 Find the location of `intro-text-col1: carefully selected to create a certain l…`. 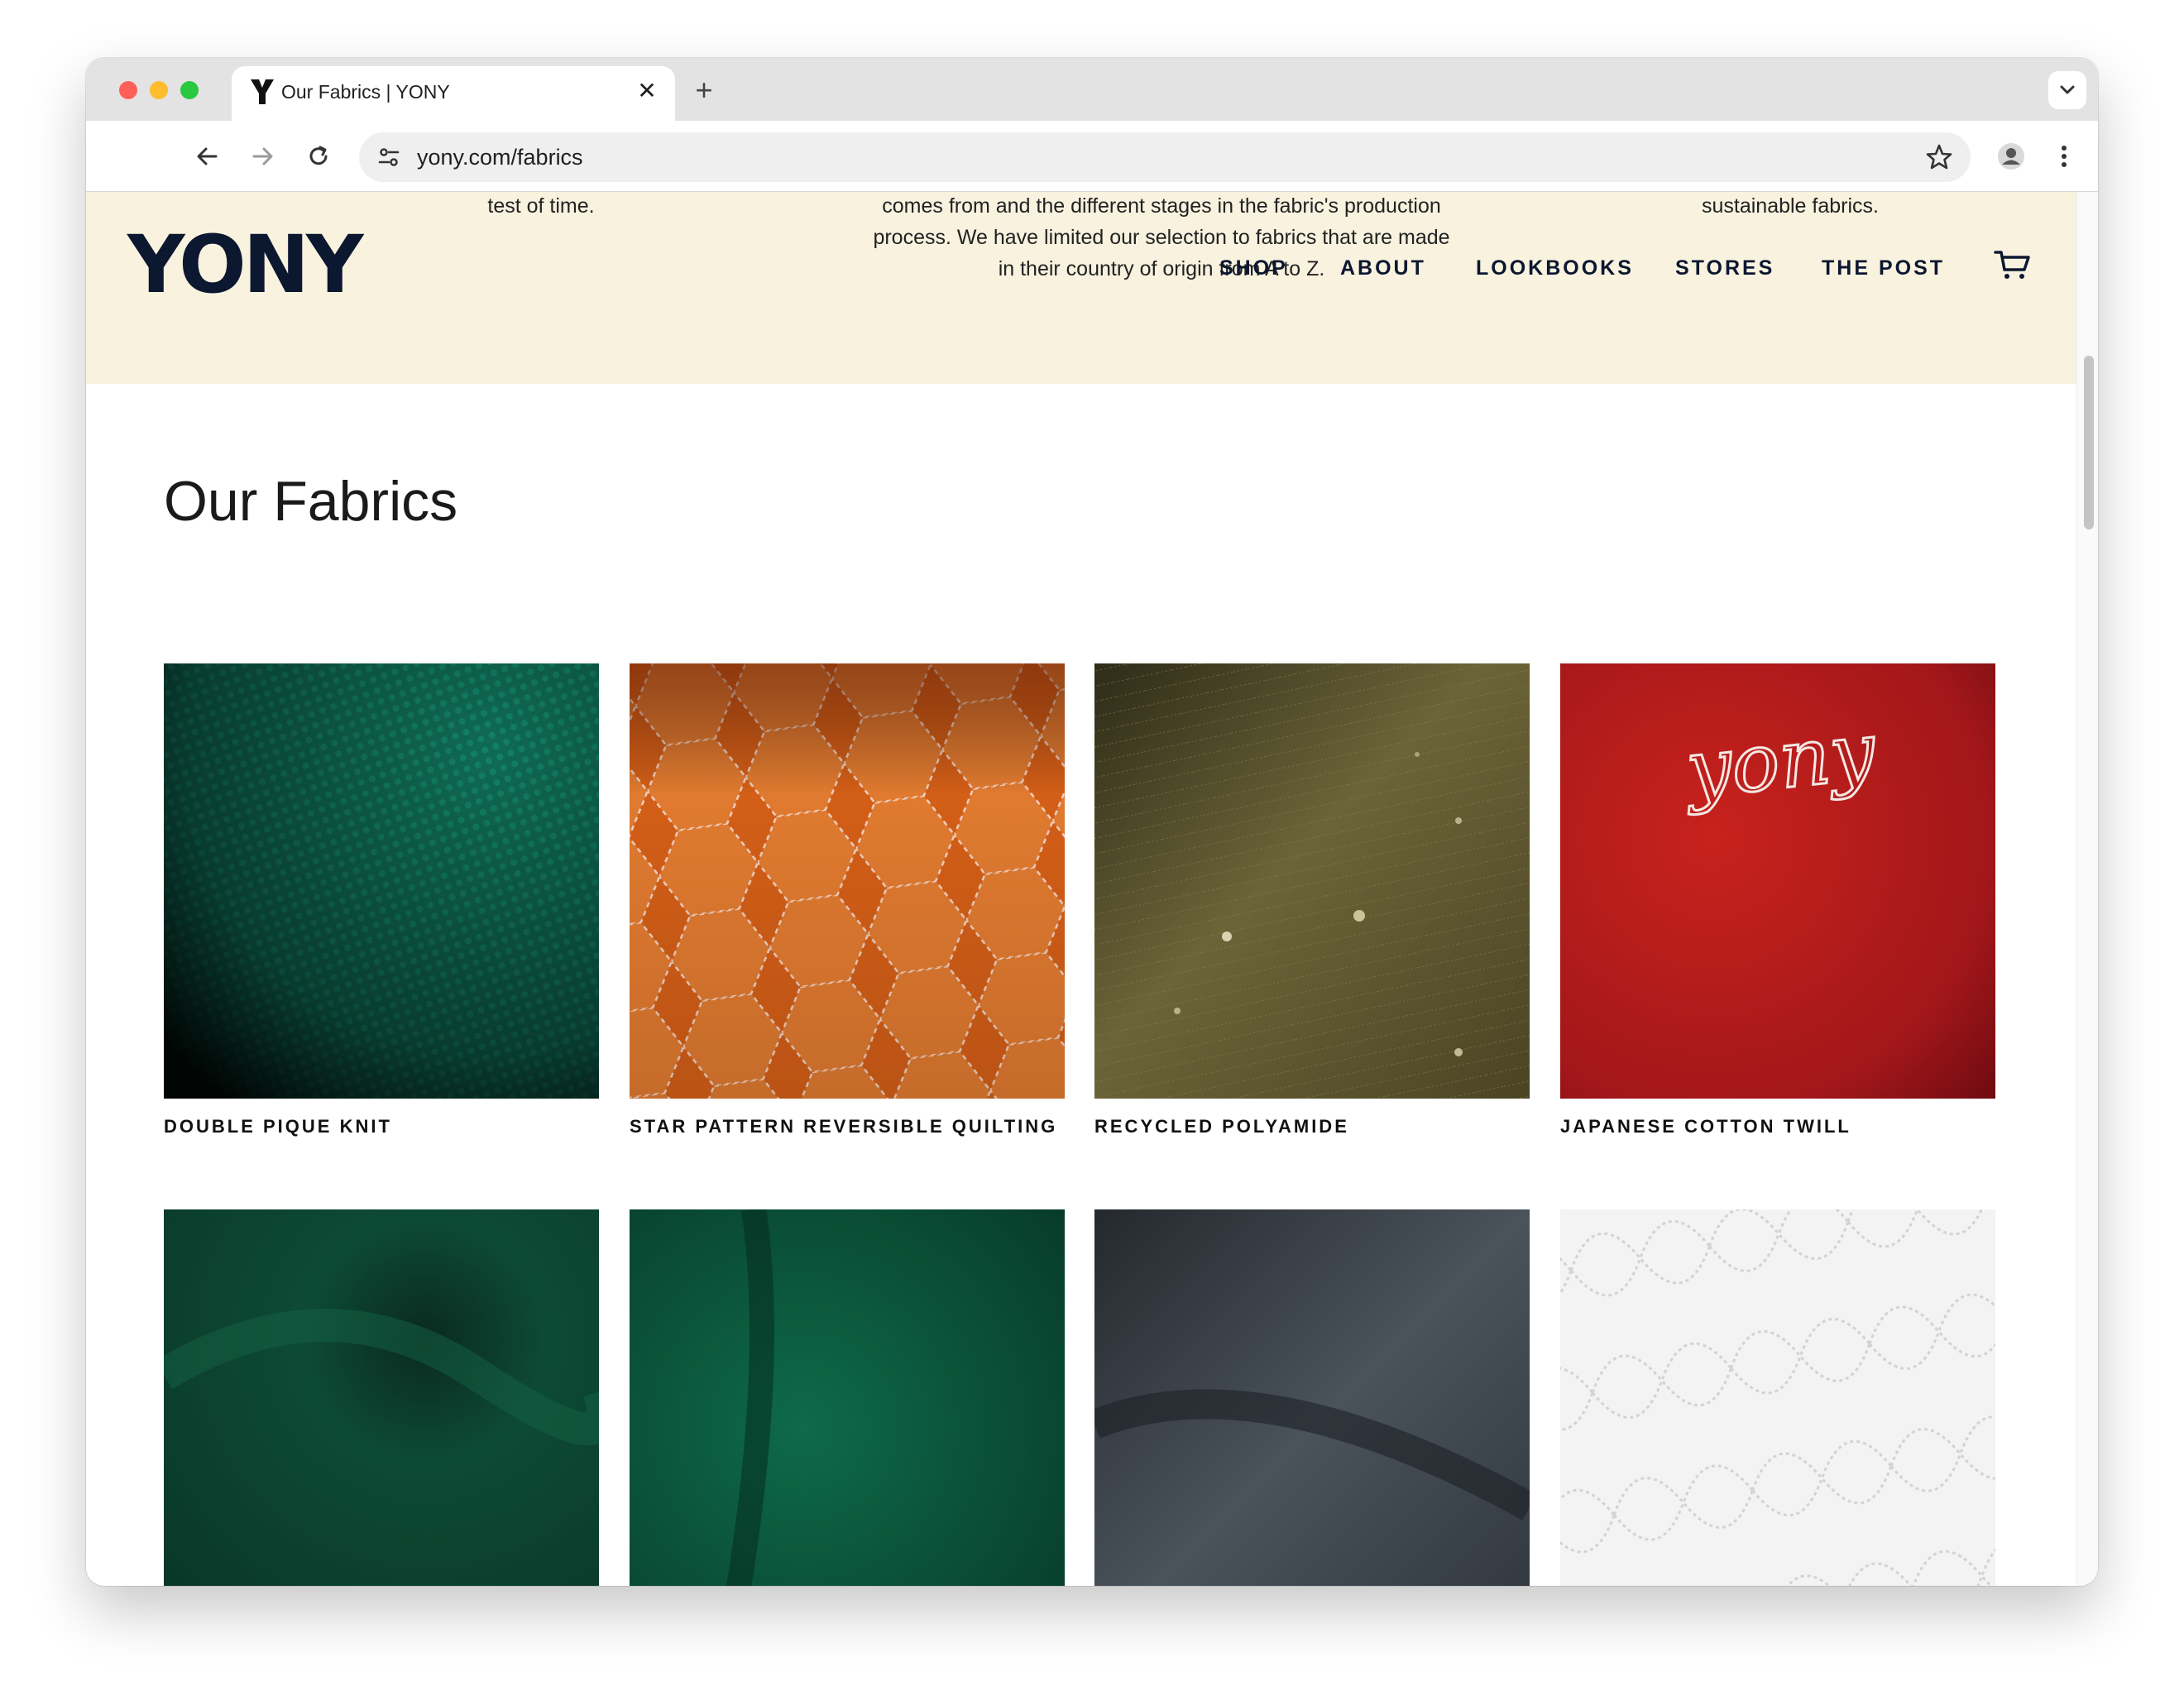

intro-text-col1: carefully selected to create a certain l… is located at coordinates (541, 207).